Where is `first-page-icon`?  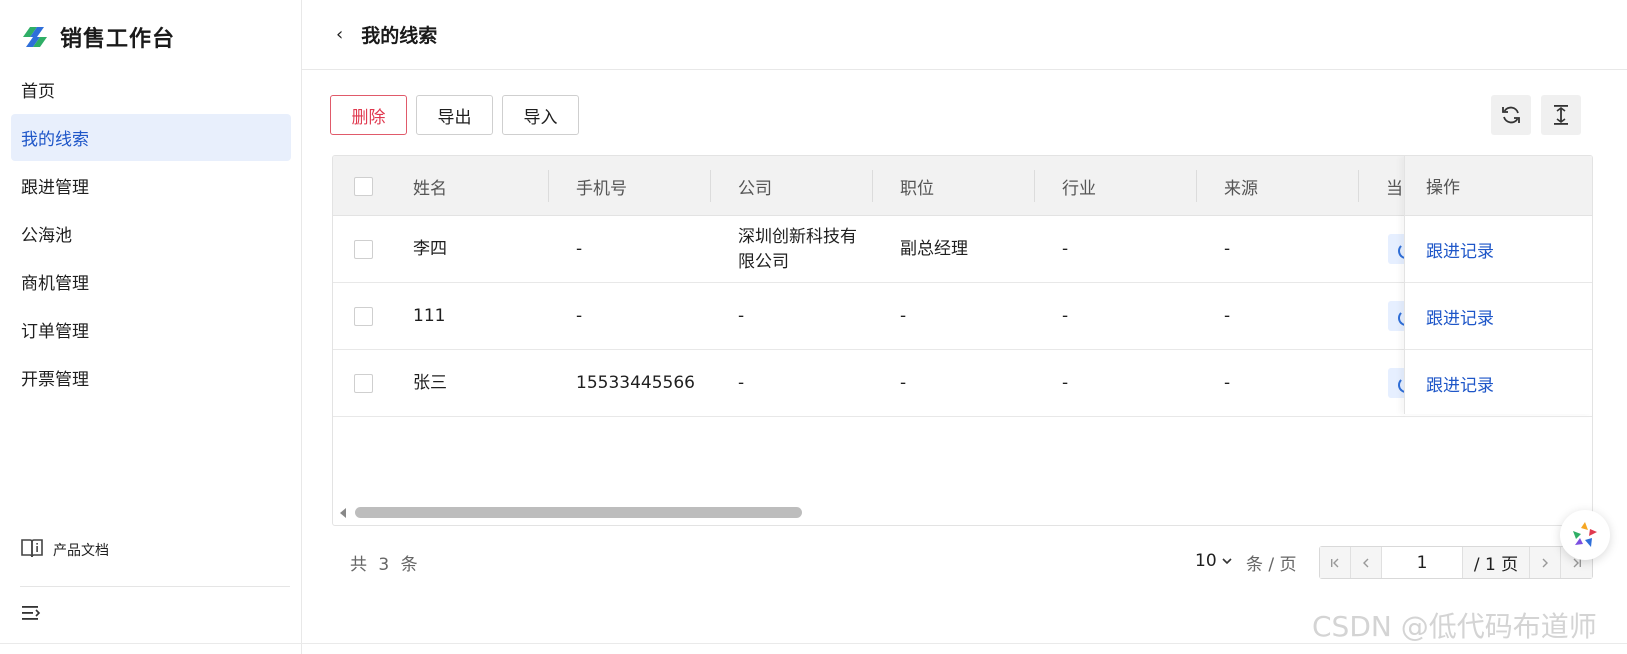
first-page-icon is located at coordinates (1335, 562).